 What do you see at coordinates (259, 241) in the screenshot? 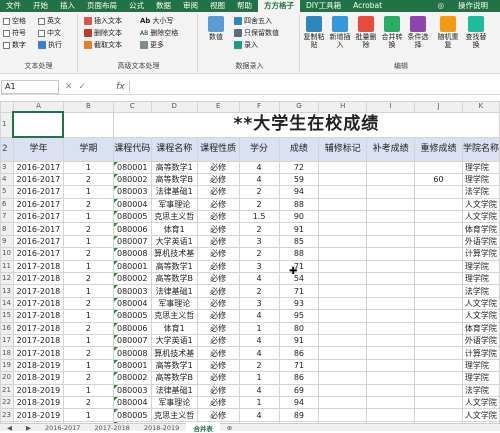
I see `table-cell: 3` at bounding box center [259, 241].